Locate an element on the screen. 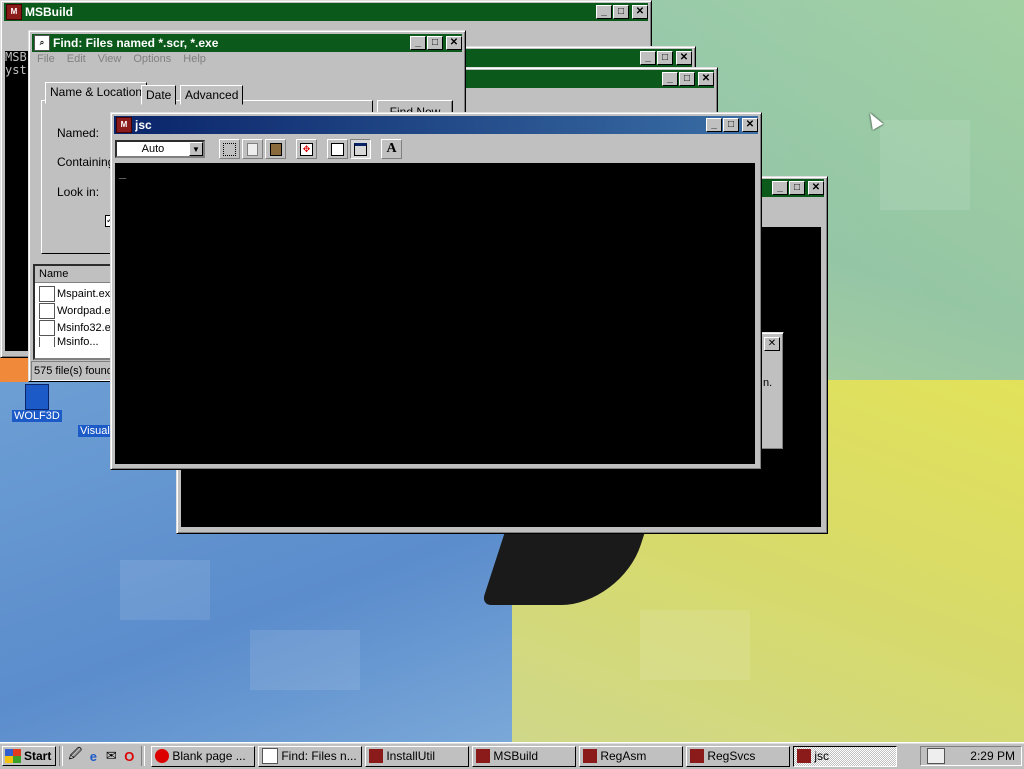 The width and height of the screenshot is (1024, 769). menu-file: File is located at coordinates (46, 62).